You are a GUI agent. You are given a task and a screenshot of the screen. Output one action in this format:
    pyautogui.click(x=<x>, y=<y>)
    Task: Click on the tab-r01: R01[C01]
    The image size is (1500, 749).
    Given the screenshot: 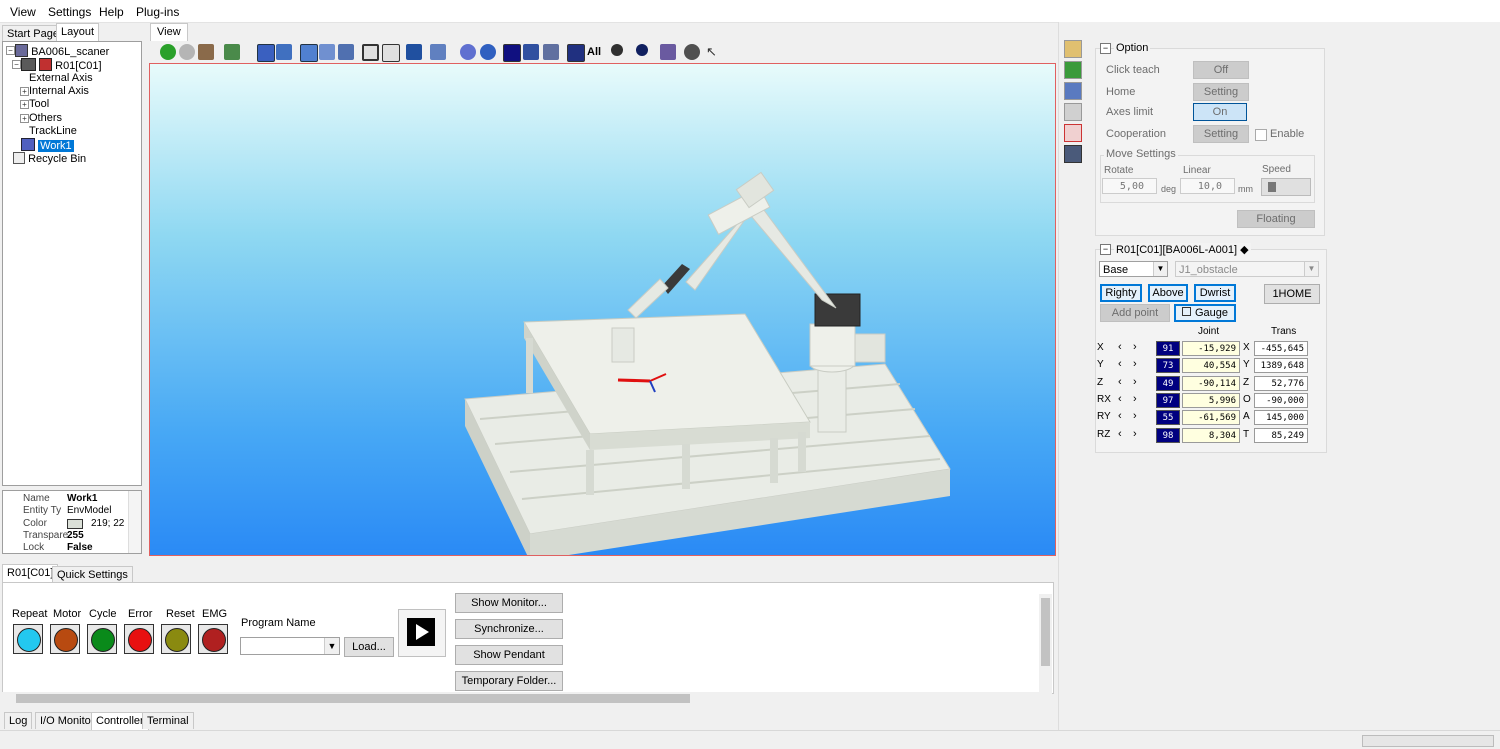 What is the action you would take?
    pyautogui.click(x=30, y=573)
    